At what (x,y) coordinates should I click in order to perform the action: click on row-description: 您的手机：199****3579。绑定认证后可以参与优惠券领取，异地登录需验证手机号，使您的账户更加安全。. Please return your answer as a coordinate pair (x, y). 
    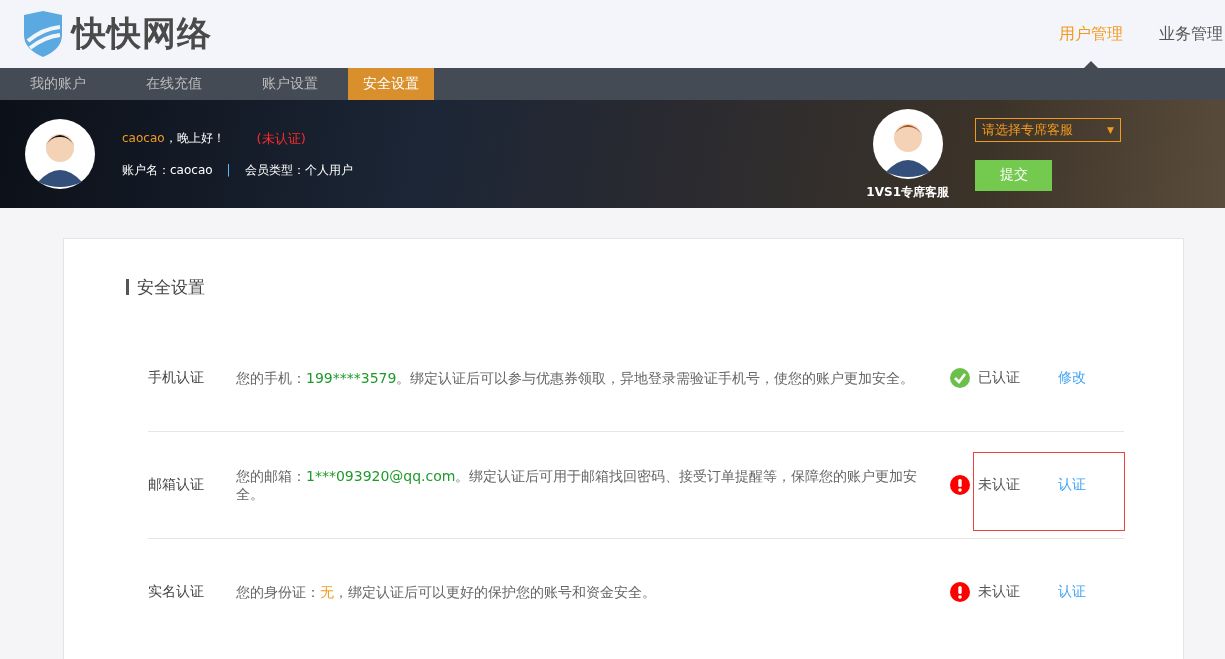
    Looking at the image, I should click on (576, 378).